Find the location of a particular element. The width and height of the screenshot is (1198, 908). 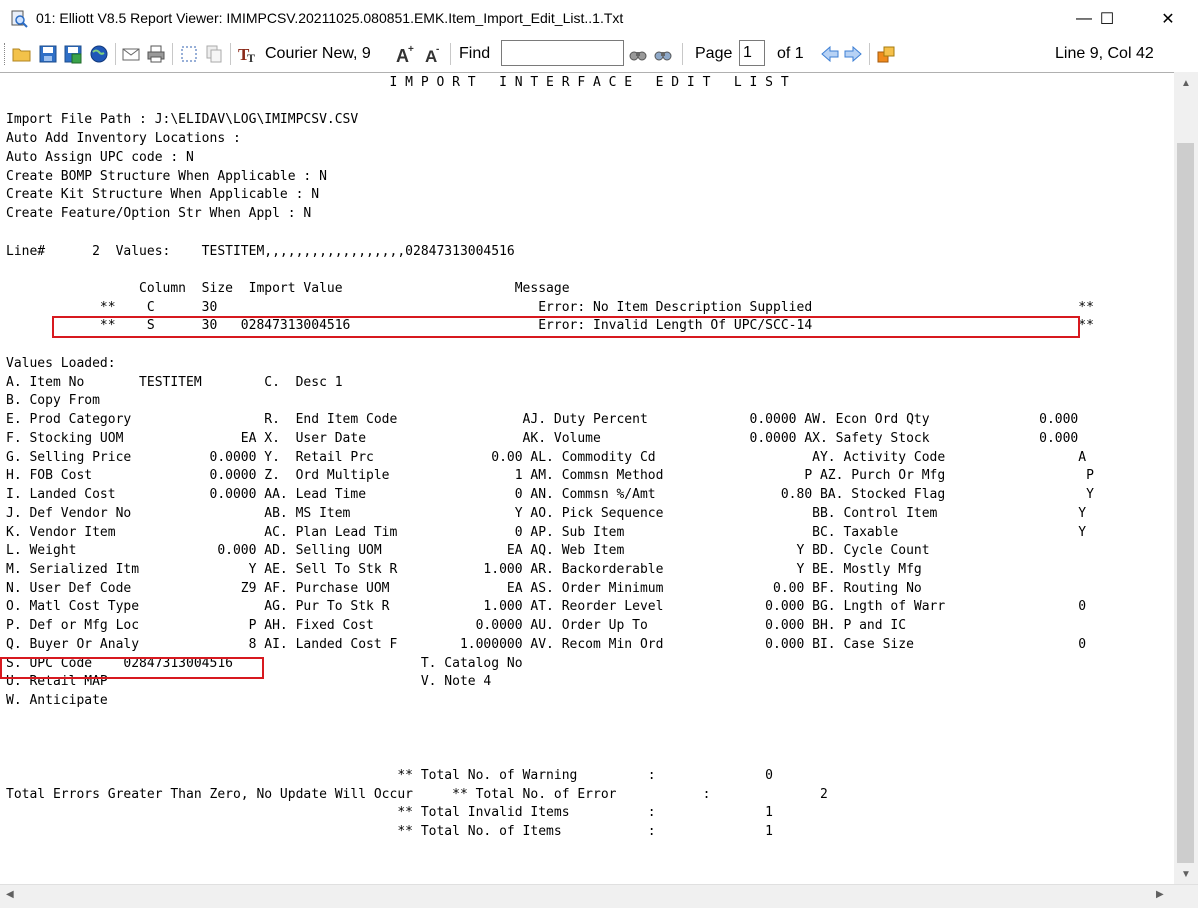

page-number-input is located at coordinates (752, 53).